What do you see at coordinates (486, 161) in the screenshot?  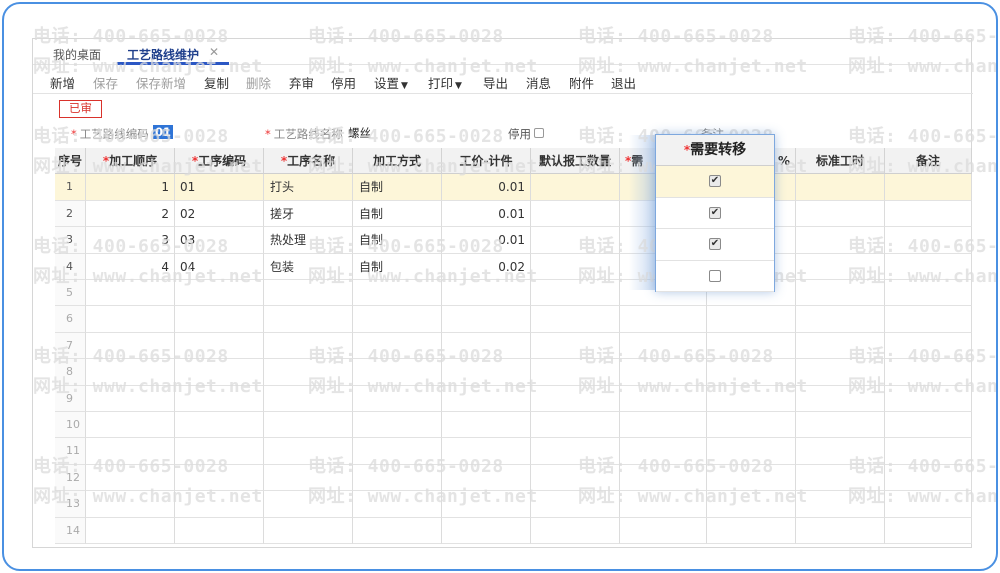 I see `column-header: 工价-计件` at bounding box center [486, 161].